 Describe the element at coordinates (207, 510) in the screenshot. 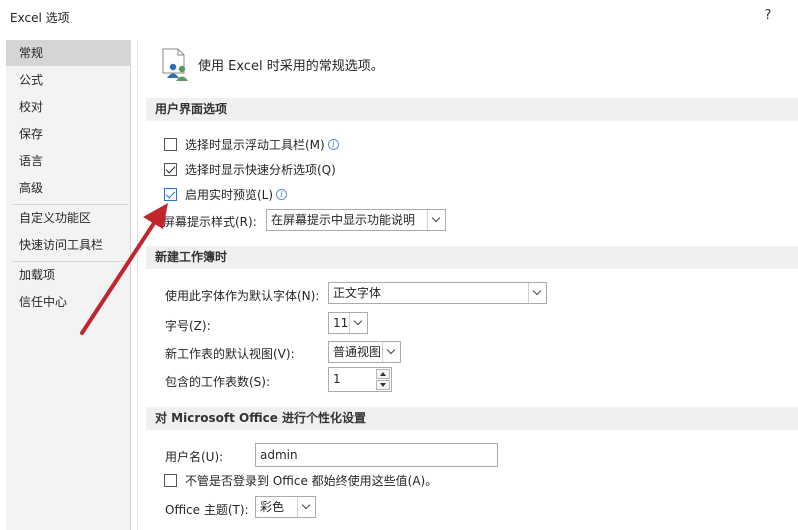

I see `office-theme-label: Office 主题(T):` at that location.